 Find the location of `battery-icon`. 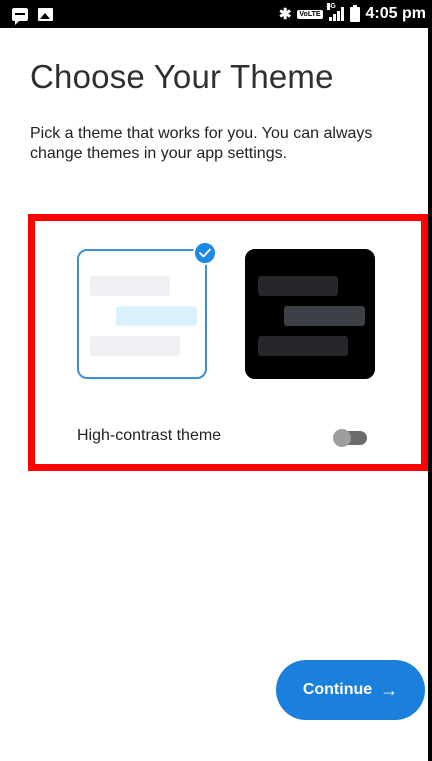

battery-icon is located at coordinates (354, 13).